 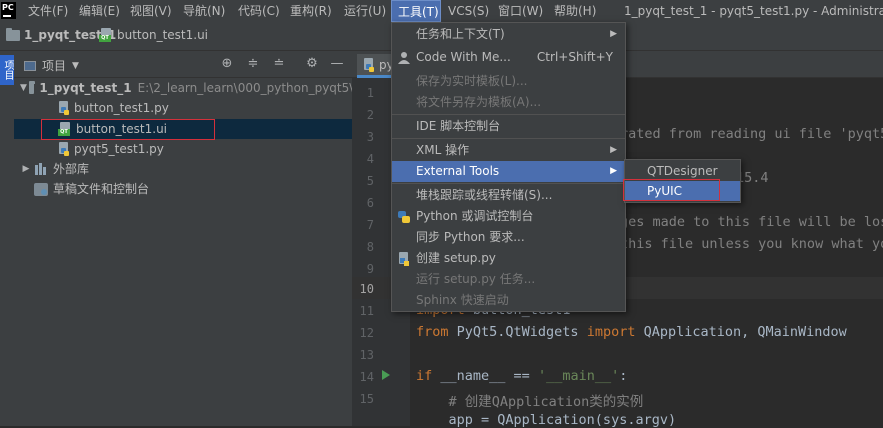 I want to click on tree-item-label: button_test1.py, so click(x=121, y=108).